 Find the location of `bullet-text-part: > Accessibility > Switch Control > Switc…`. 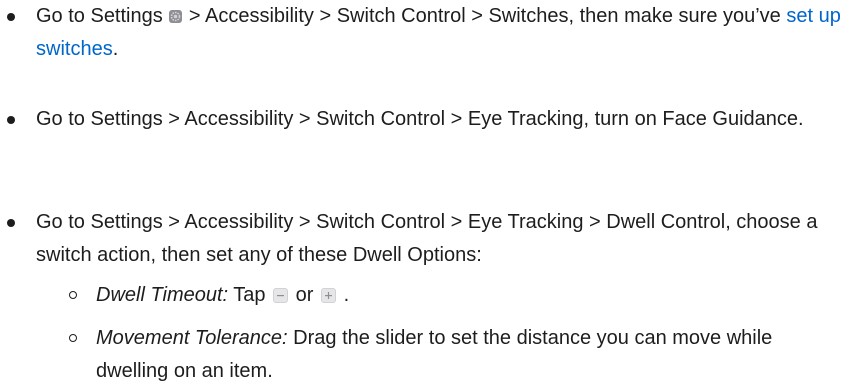

bullet-text-part: > Accessibility > Switch Control > Switc… is located at coordinates (484, 16).